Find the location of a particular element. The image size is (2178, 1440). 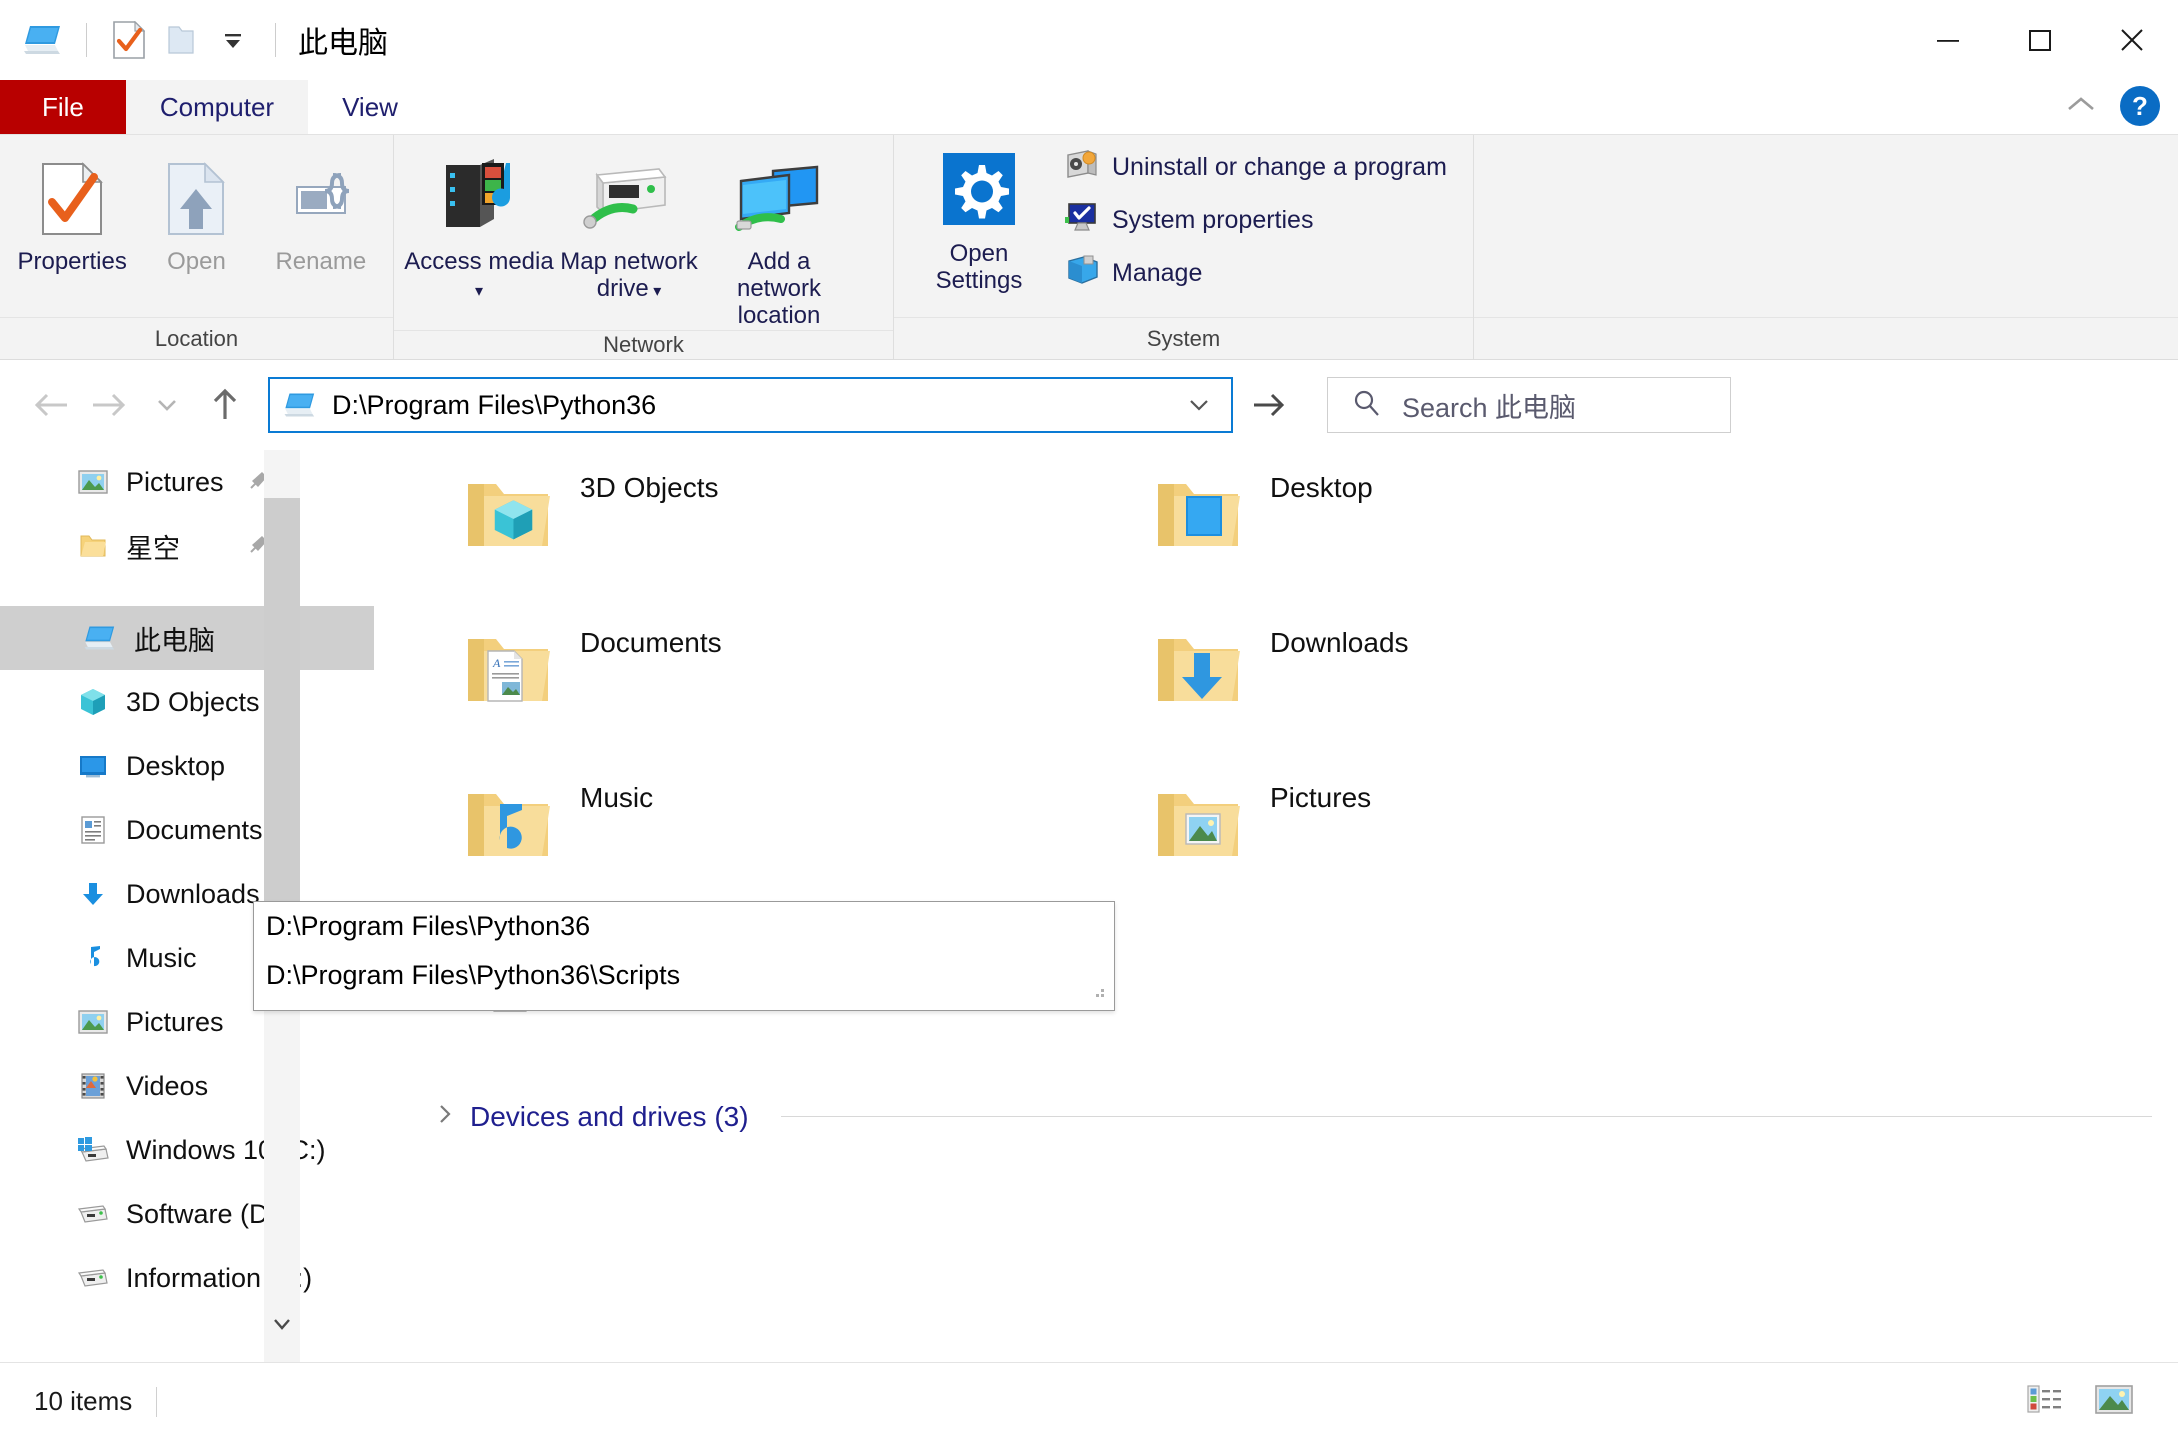

chevron-down-icon-2: ▾ is located at coordinates (655, 291).